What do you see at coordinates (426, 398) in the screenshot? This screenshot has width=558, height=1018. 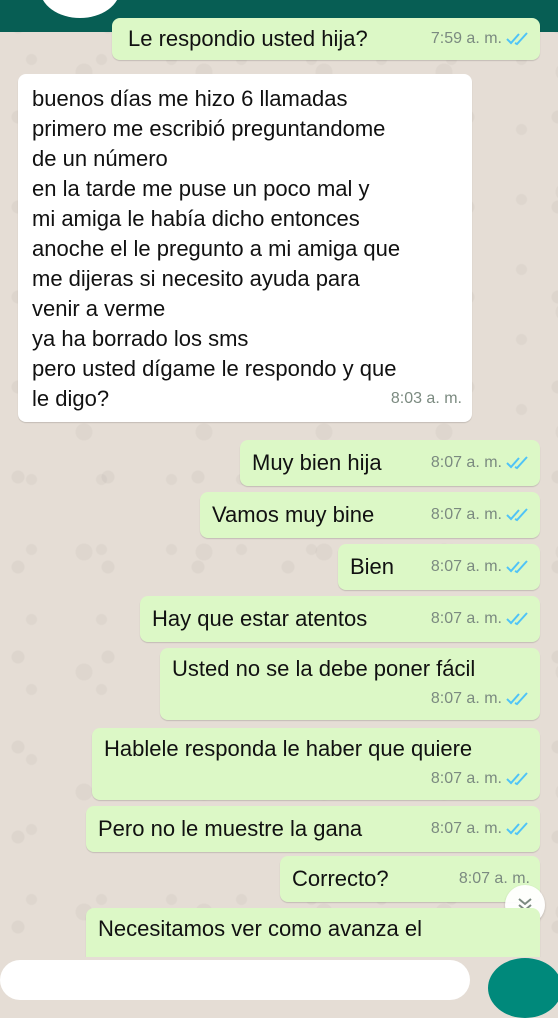 I see `message-time: 8:03 a. m.` at bounding box center [426, 398].